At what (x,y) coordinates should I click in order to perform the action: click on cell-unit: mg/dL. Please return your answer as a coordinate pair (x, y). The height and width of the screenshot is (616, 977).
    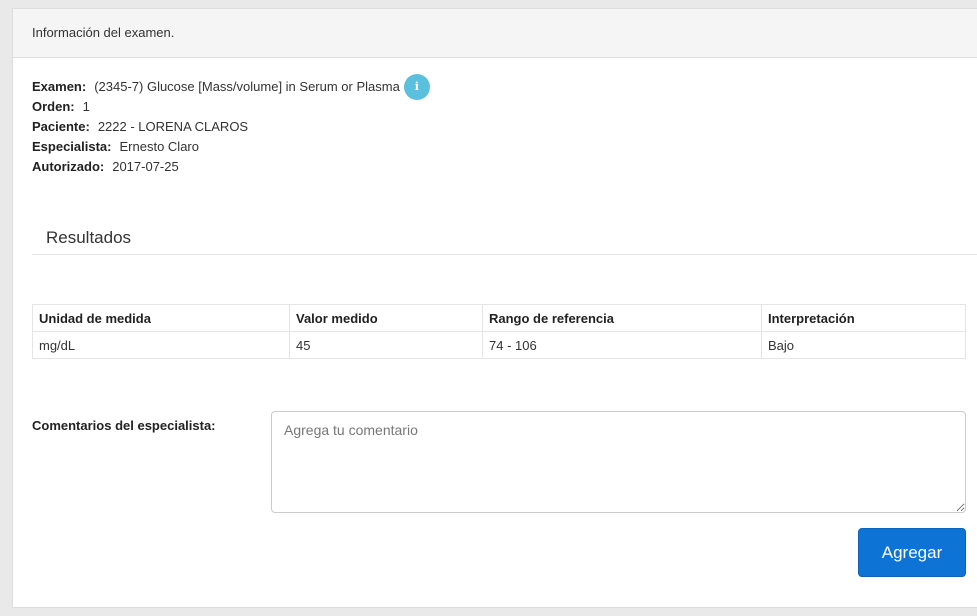
    Looking at the image, I should click on (161, 345).